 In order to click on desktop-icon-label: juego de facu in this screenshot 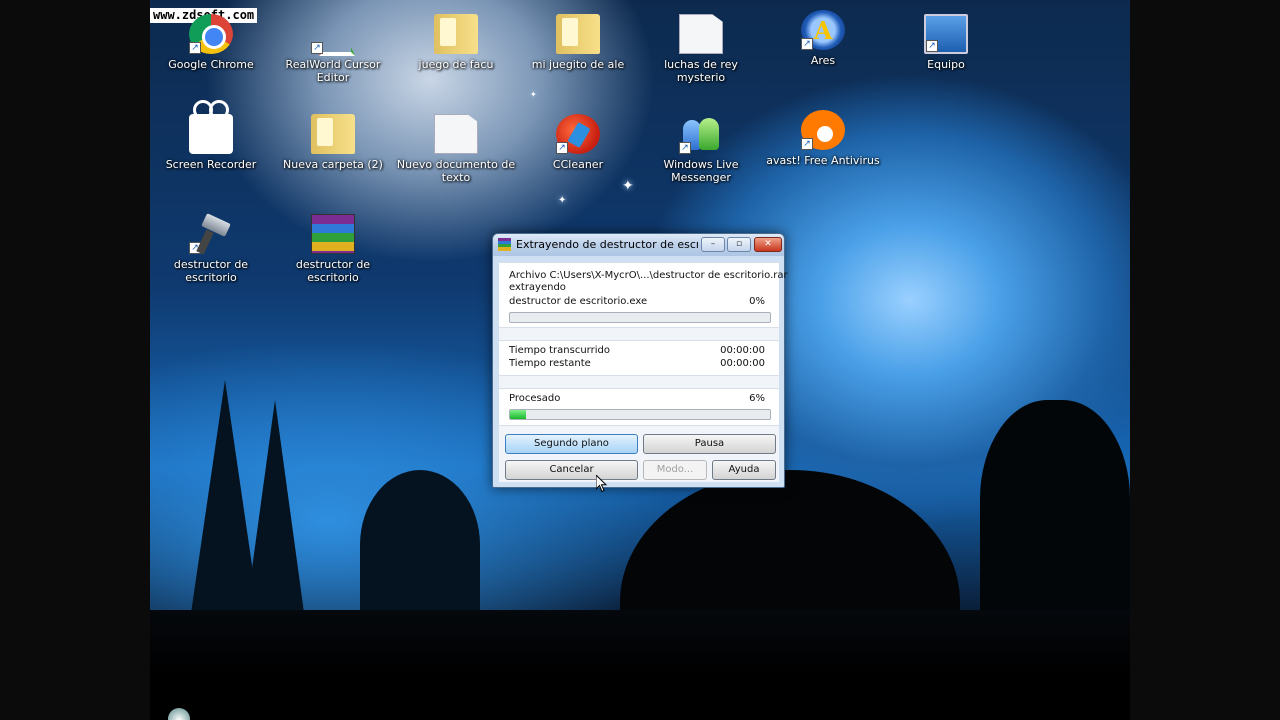, I will do `click(456, 64)`.